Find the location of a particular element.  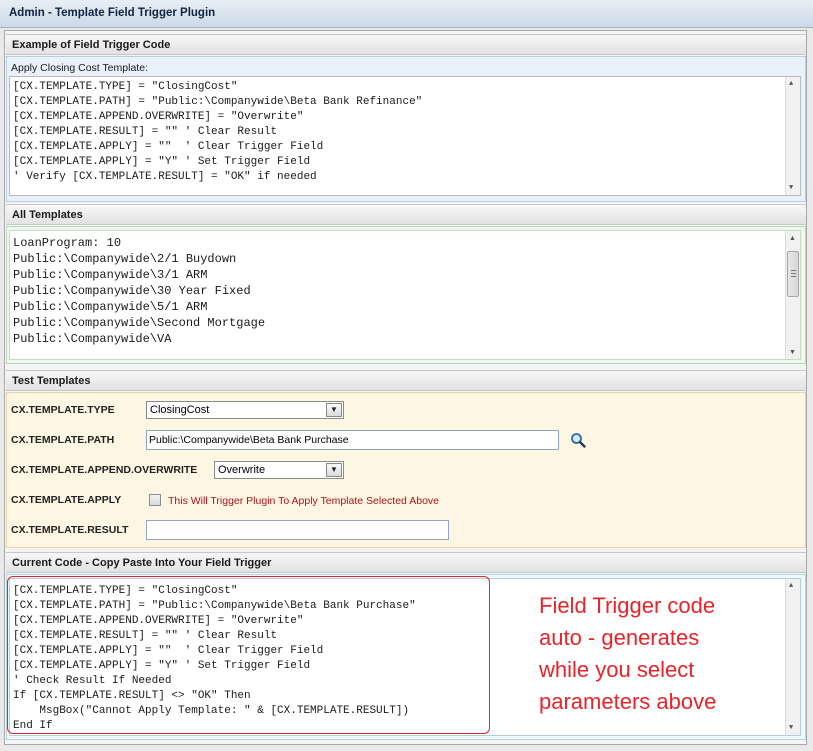

test-heading: Test Templates is located at coordinates (51, 381).